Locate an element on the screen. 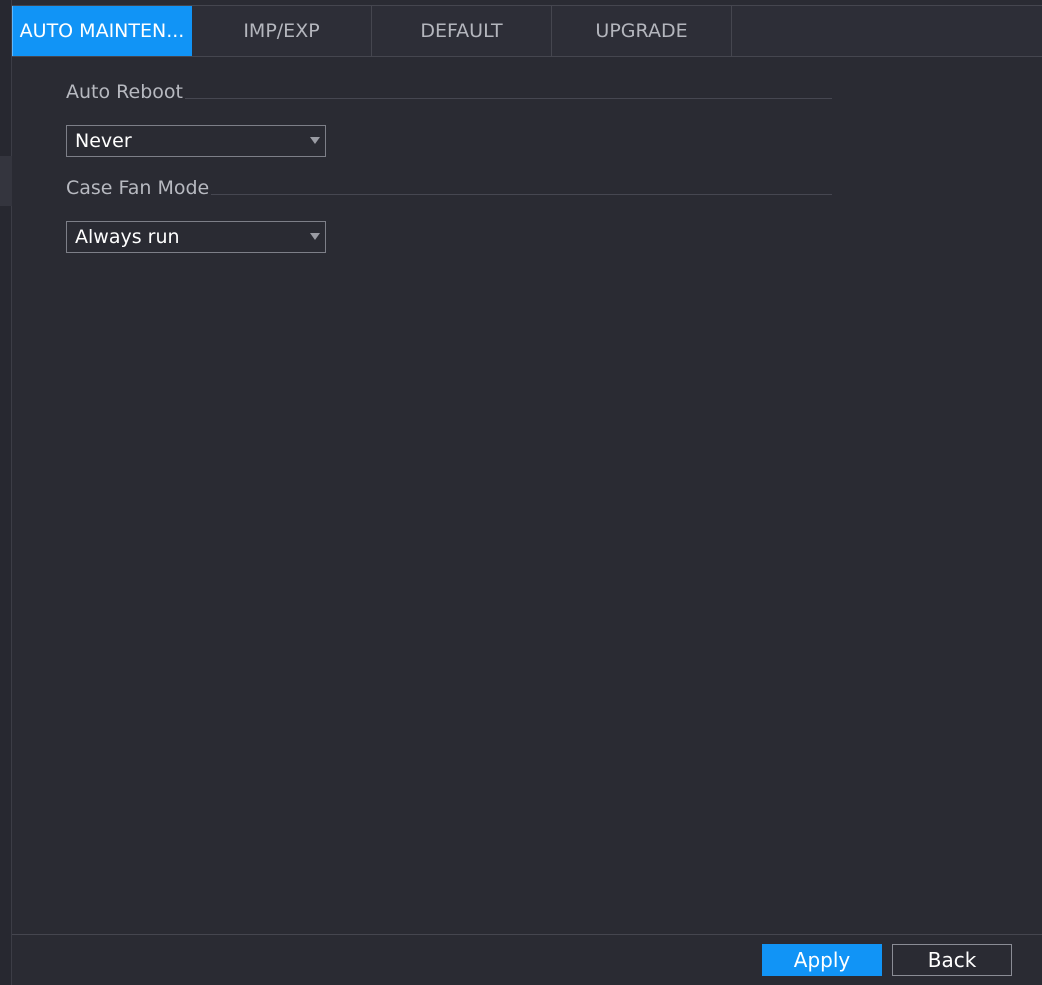  tab-upgrade: UPGRADE is located at coordinates (642, 31).